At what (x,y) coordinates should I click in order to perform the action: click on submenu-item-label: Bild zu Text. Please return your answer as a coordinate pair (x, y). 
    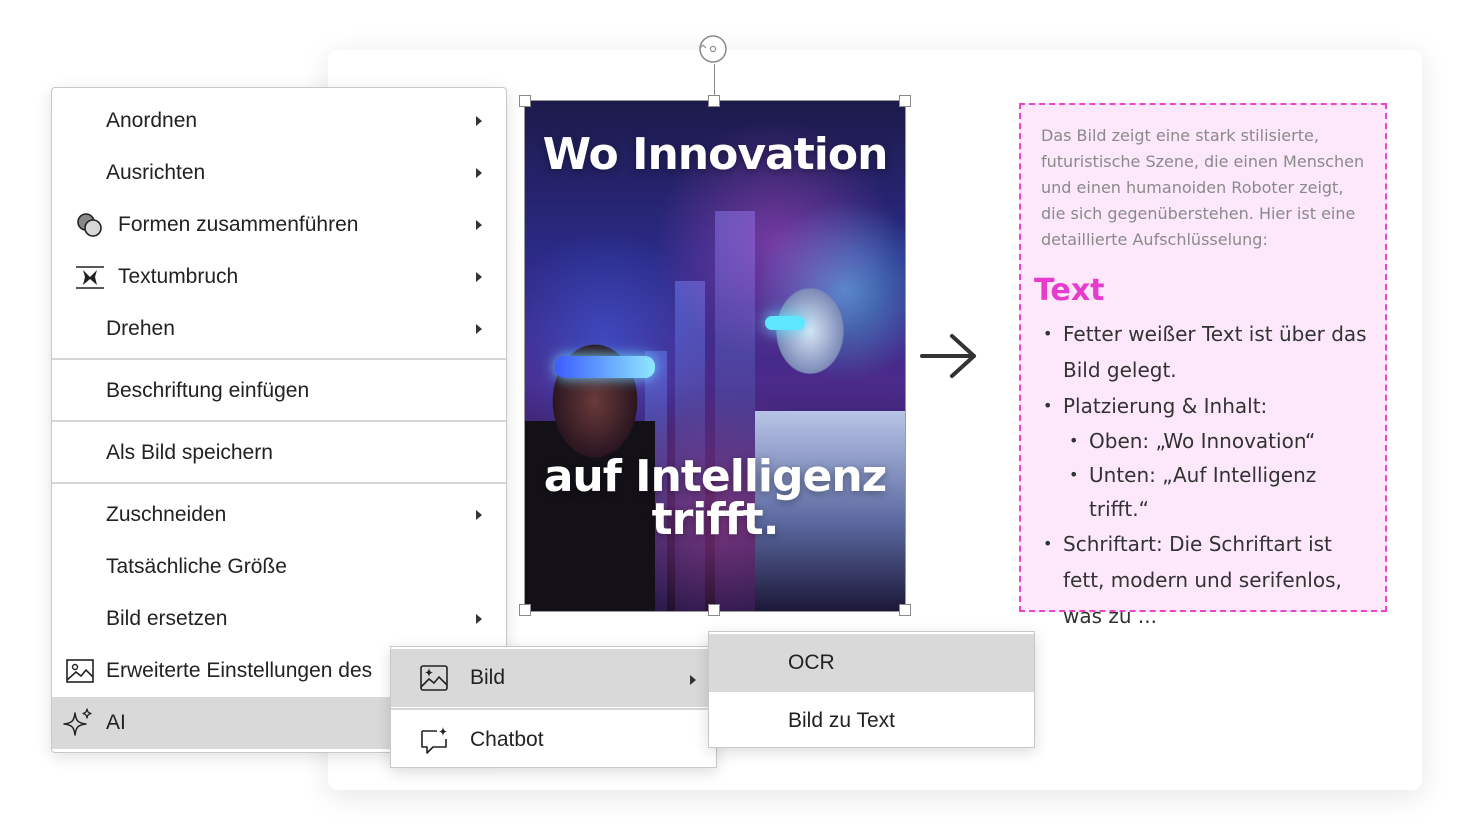
    Looking at the image, I should click on (841, 720).